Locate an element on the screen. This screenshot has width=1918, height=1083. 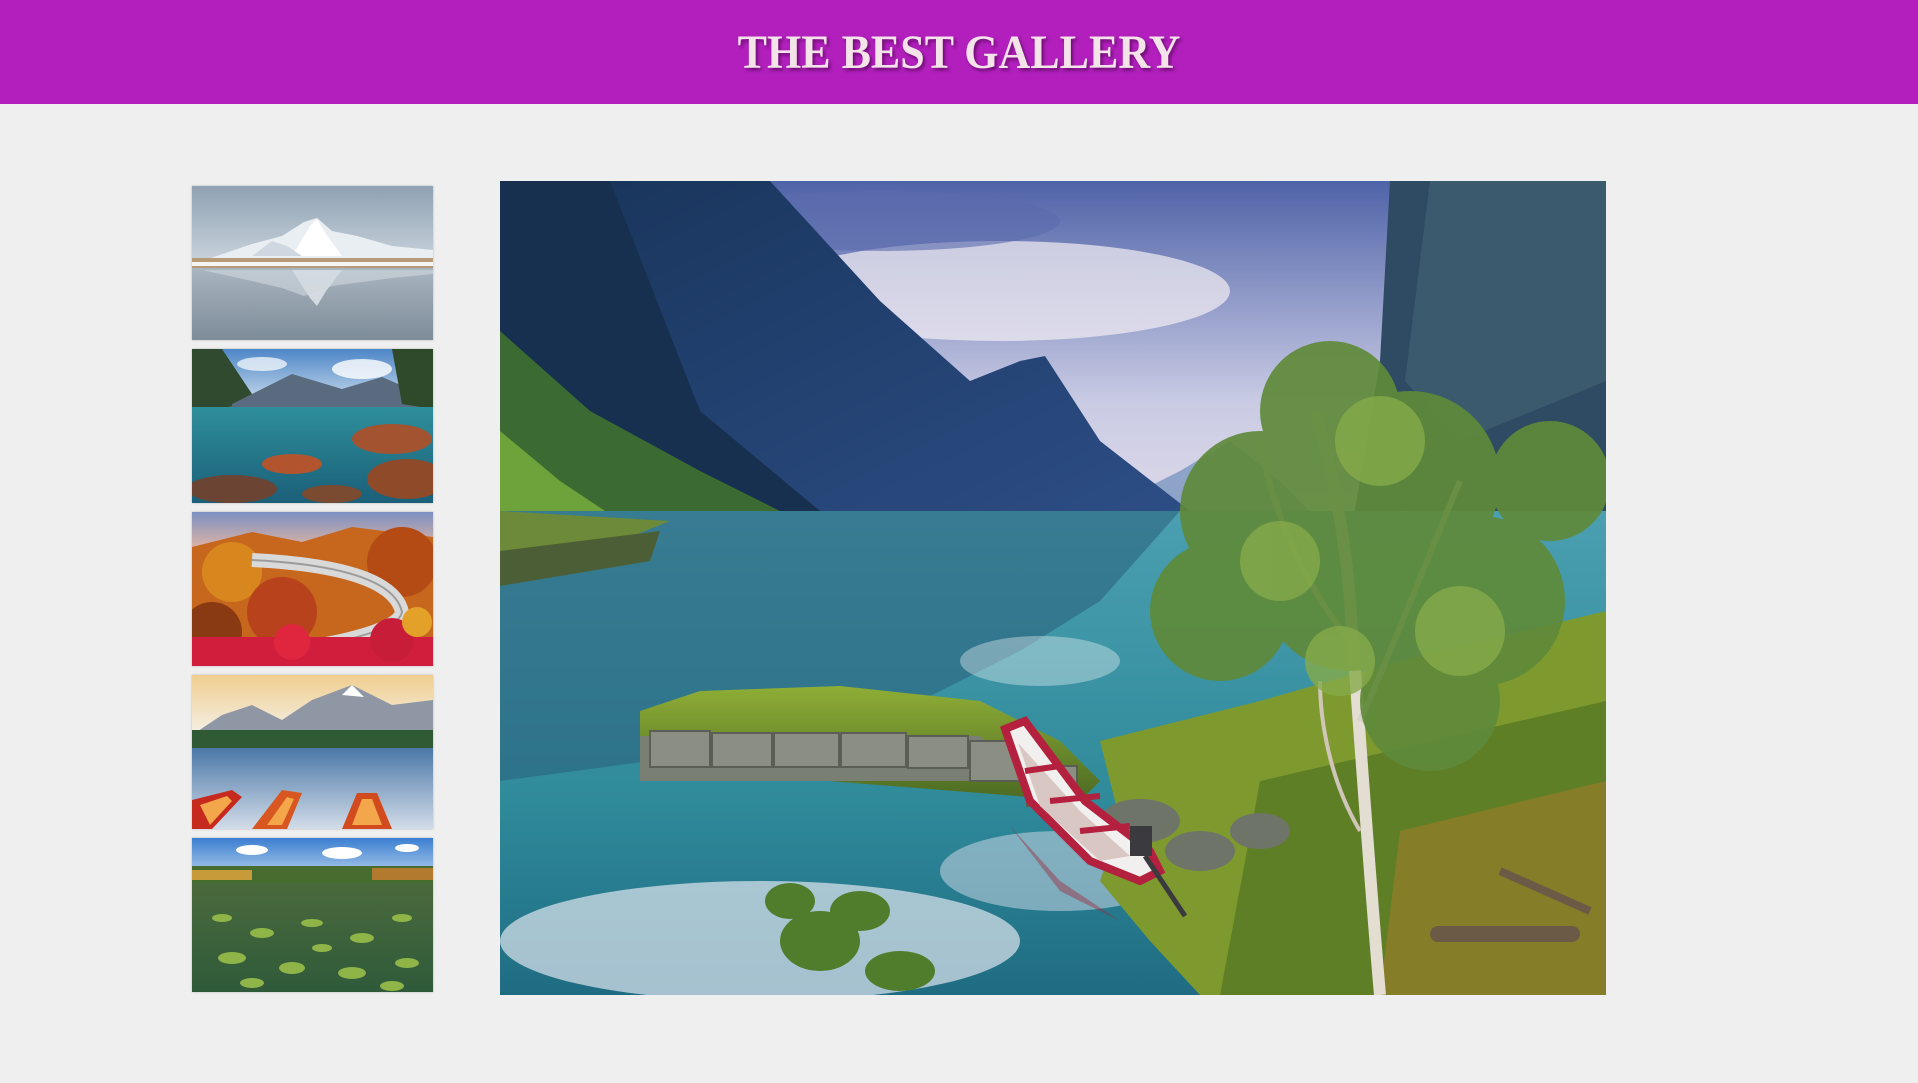
clear-lake-image is located at coordinates (312, 426).